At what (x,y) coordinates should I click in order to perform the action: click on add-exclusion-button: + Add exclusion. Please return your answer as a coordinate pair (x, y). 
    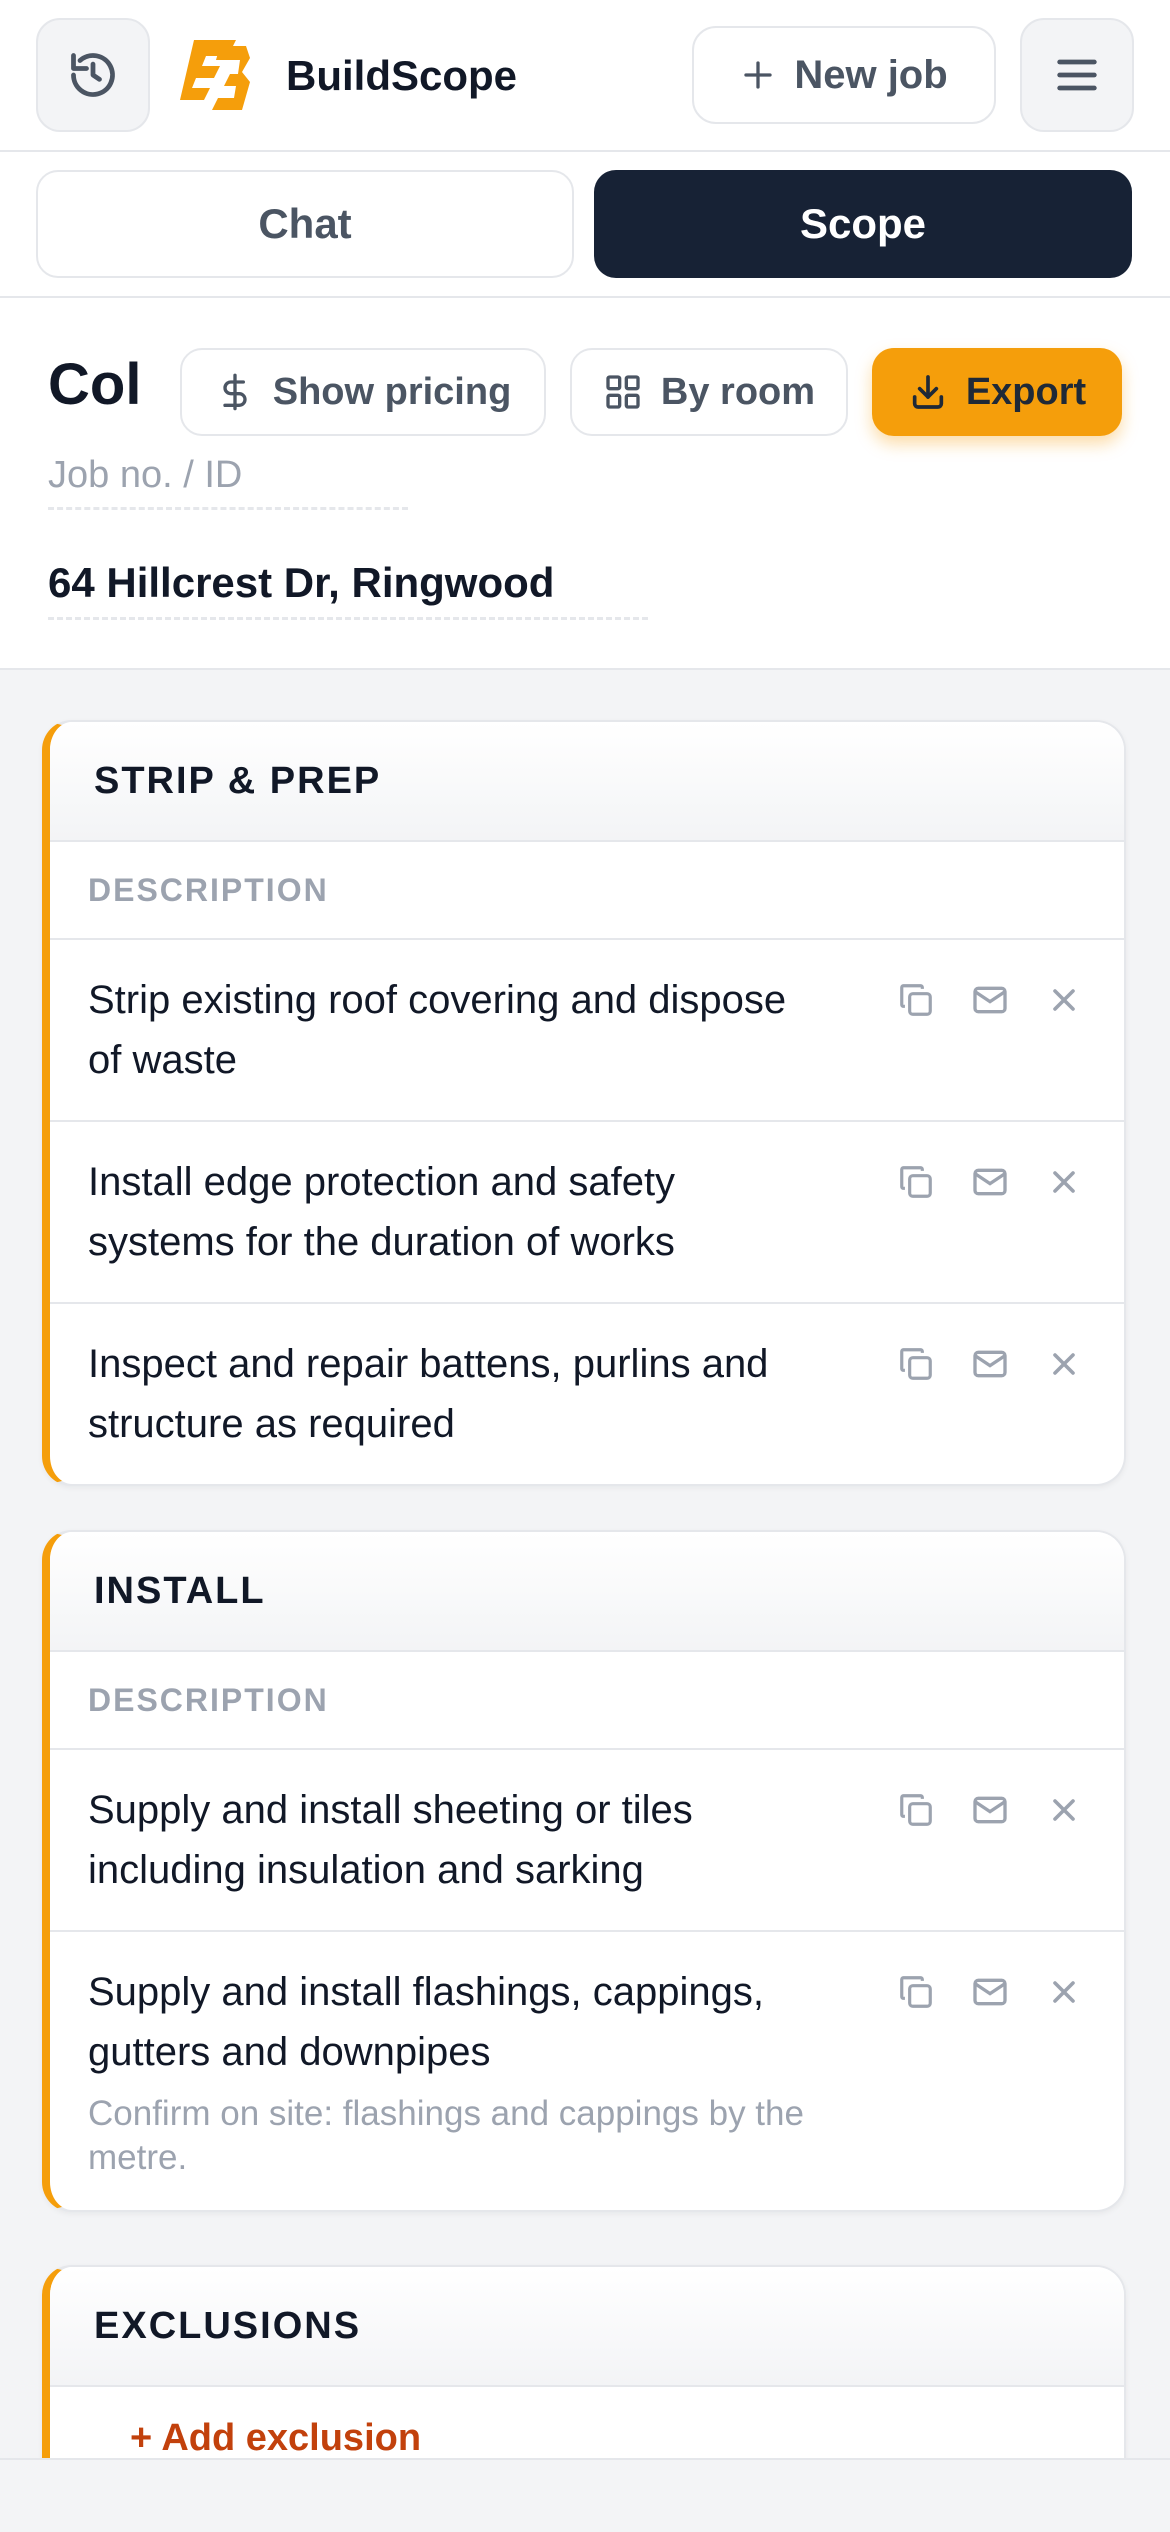
    Looking at the image, I should click on (587, 2423).